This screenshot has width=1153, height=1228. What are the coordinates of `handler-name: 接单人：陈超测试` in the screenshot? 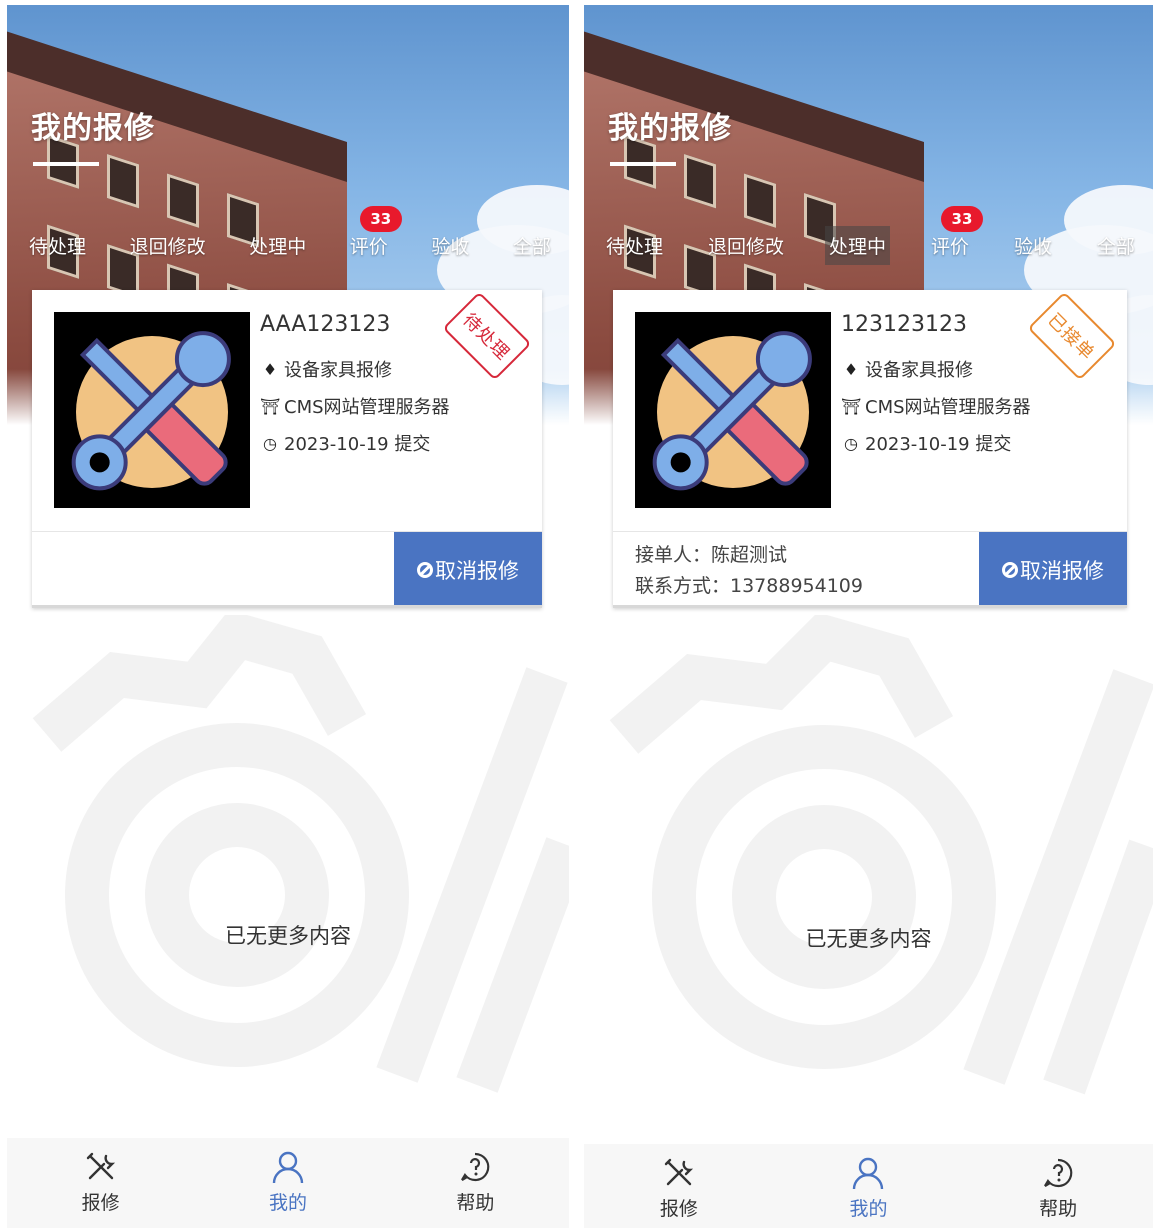 It's located at (711, 555).